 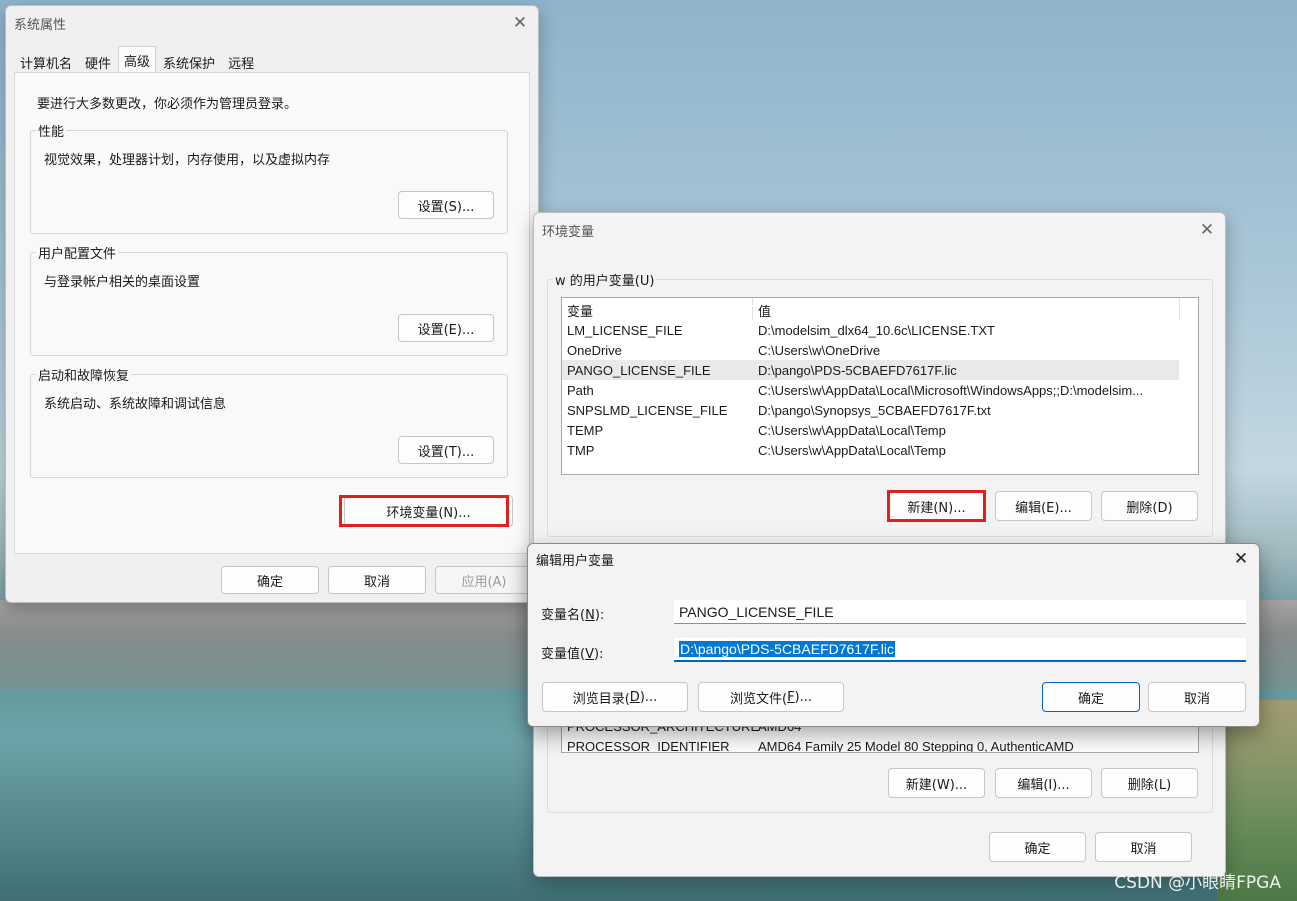 I want to click on table-row: TMP C:\Users\w\AppData\Local\Temp, so click(x=870, y=450).